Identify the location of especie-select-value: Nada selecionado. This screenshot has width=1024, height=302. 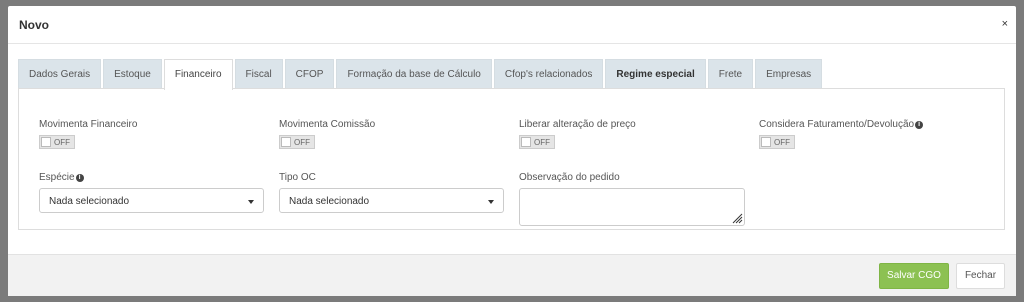
(89, 201).